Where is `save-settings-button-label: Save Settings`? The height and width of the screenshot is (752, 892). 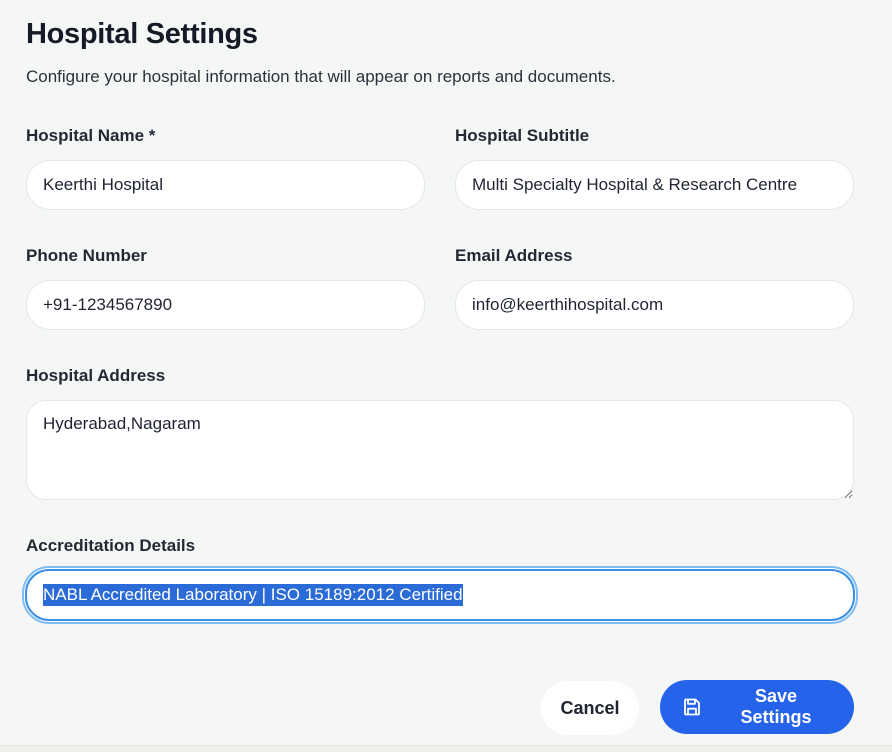
save-settings-button-label: Save Settings is located at coordinates (776, 706).